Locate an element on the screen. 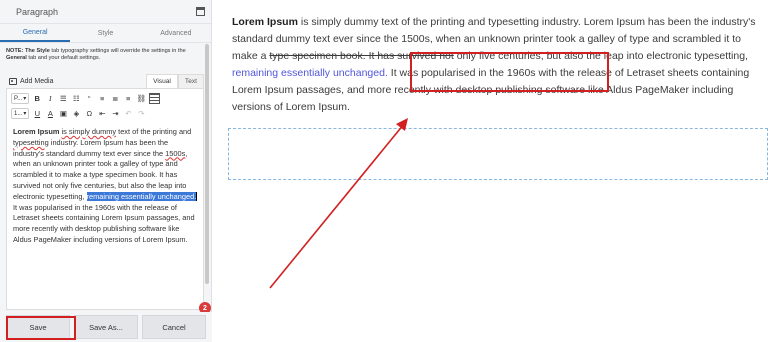 The height and width of the screenshot is (342, 768). toolbar-row-2: 1... ▾ U A ▣ ◈ Ω ⇤ ⇥ ↶ ↷ is located at coordinates (105, 113).